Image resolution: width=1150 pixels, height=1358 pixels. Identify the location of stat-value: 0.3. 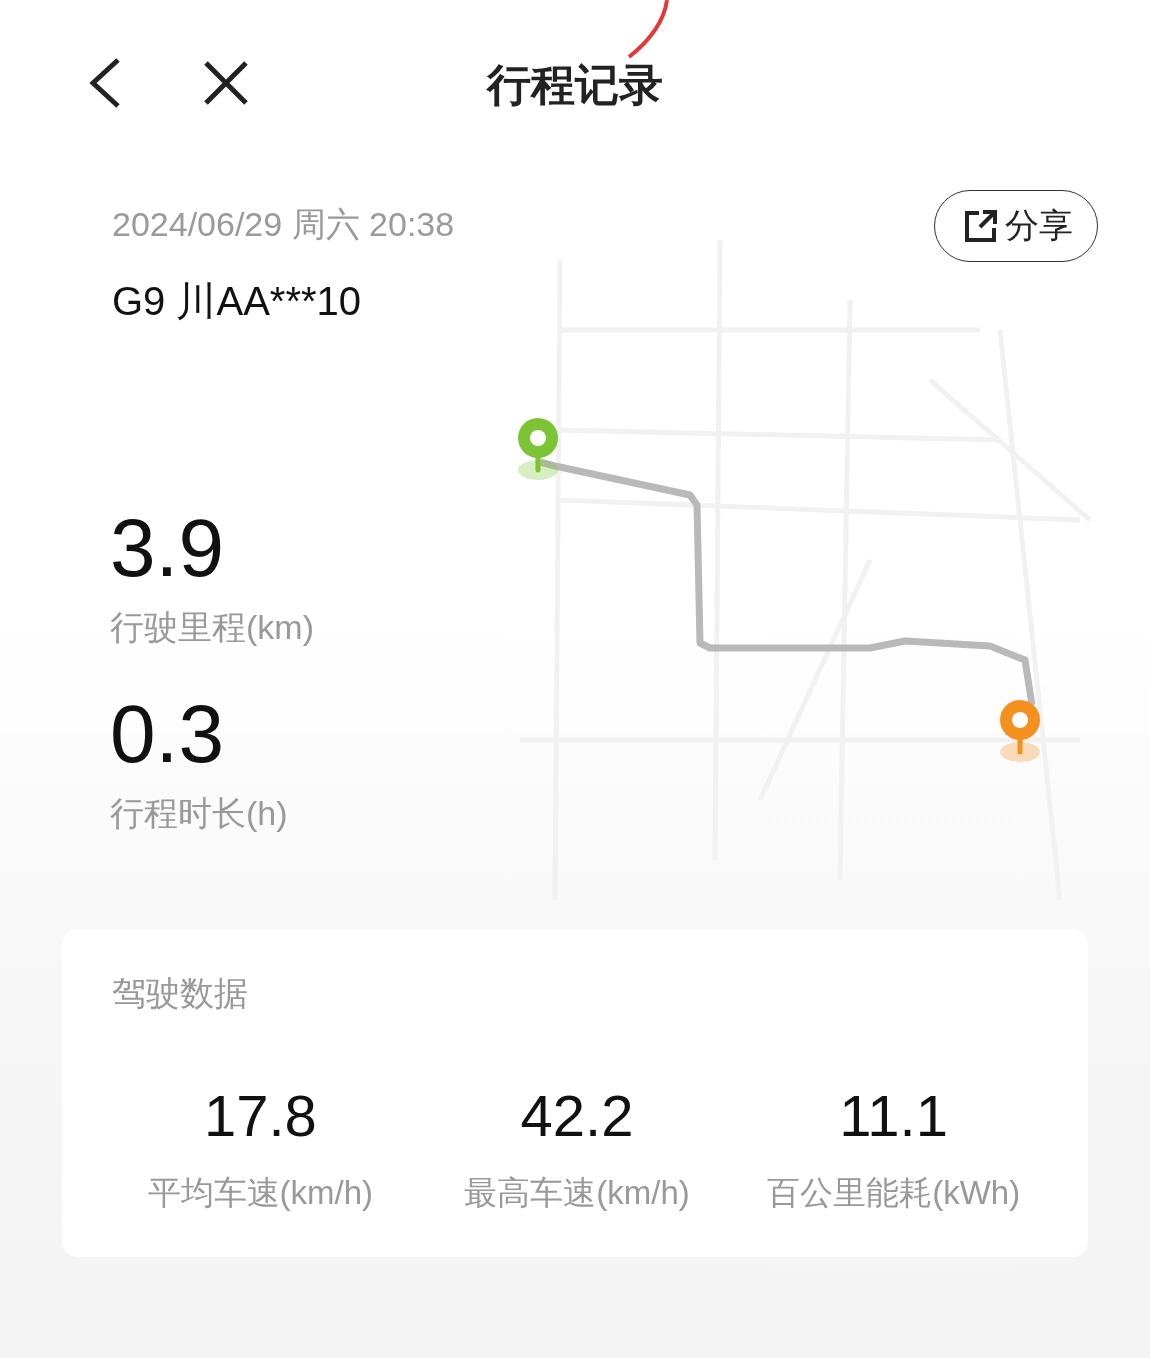
(167, 734).